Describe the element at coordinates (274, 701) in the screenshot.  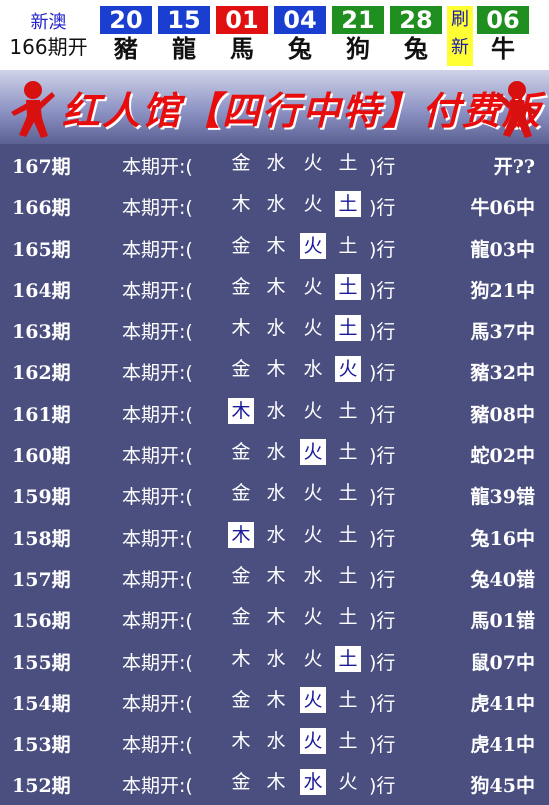
I see `list-item: 154期 本期开:(金木火土)行 虎41中` at that location.